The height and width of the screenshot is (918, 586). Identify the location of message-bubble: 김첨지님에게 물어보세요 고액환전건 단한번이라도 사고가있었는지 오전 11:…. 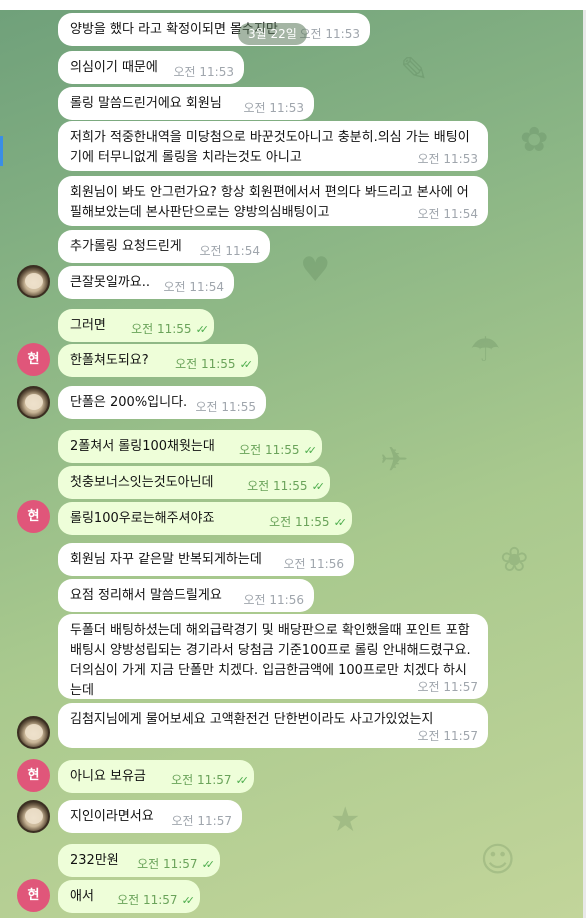
(273, 725).